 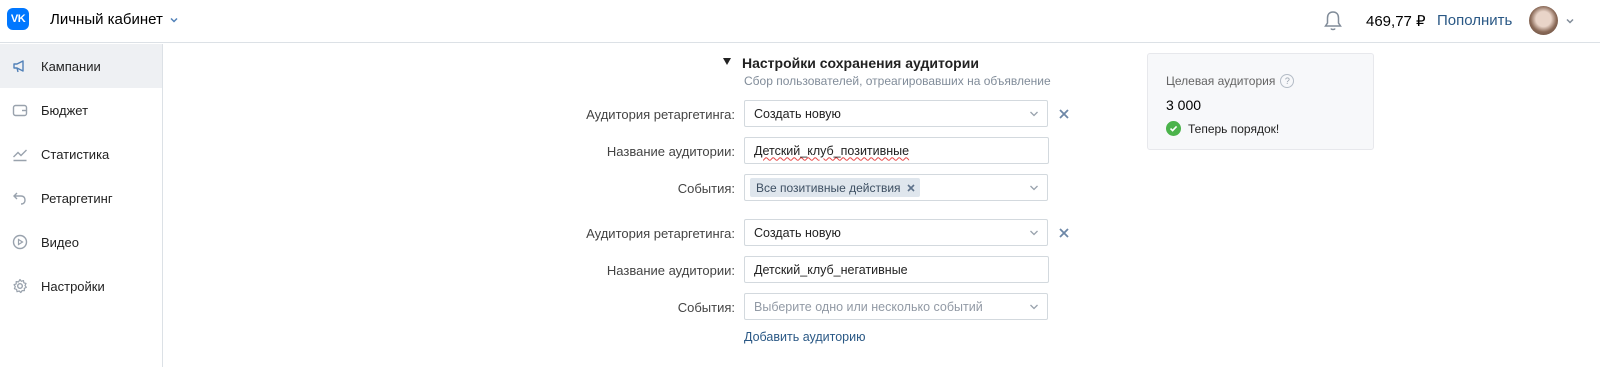 I want to click on add-audience-link: Добавить аудиторию, so click(x=804, y=337).